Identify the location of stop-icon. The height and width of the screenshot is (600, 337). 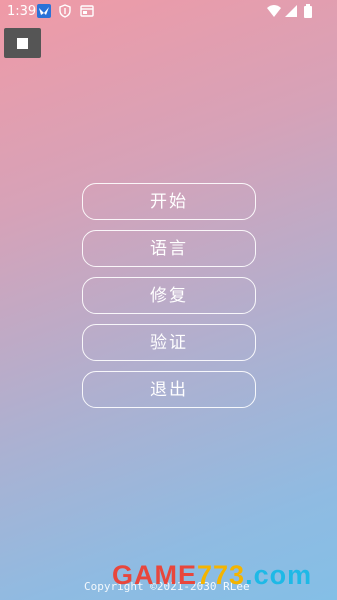
(22, 43).